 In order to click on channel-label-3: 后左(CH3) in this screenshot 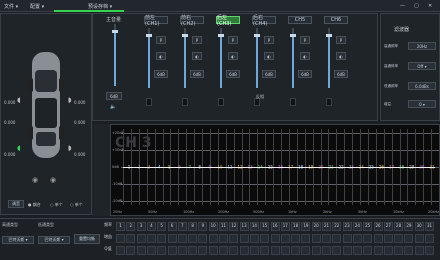, I will do `click(228, 21)`.